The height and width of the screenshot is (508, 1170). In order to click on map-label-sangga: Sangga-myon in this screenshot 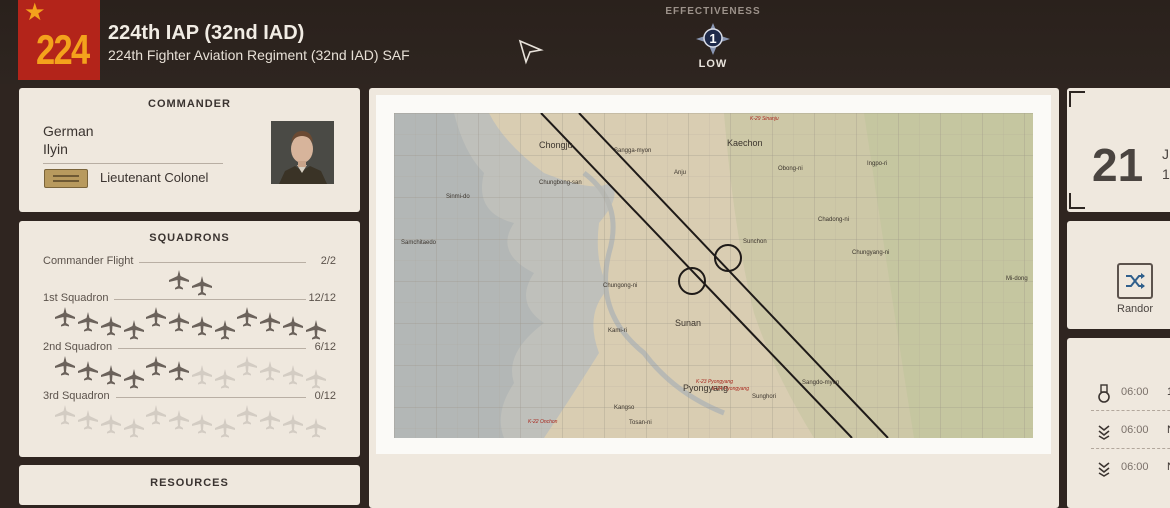, I will do `click(632, 151)`.